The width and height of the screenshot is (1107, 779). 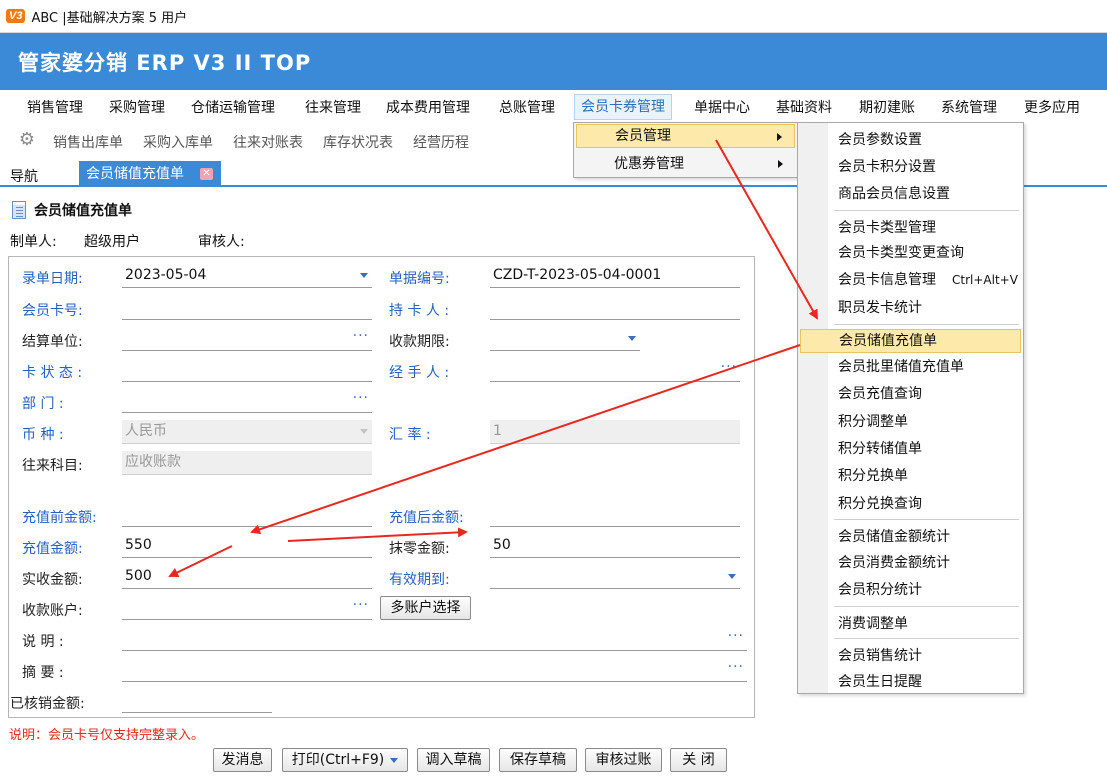 I want to click on after-amount-field, so click(x=615, y=515).